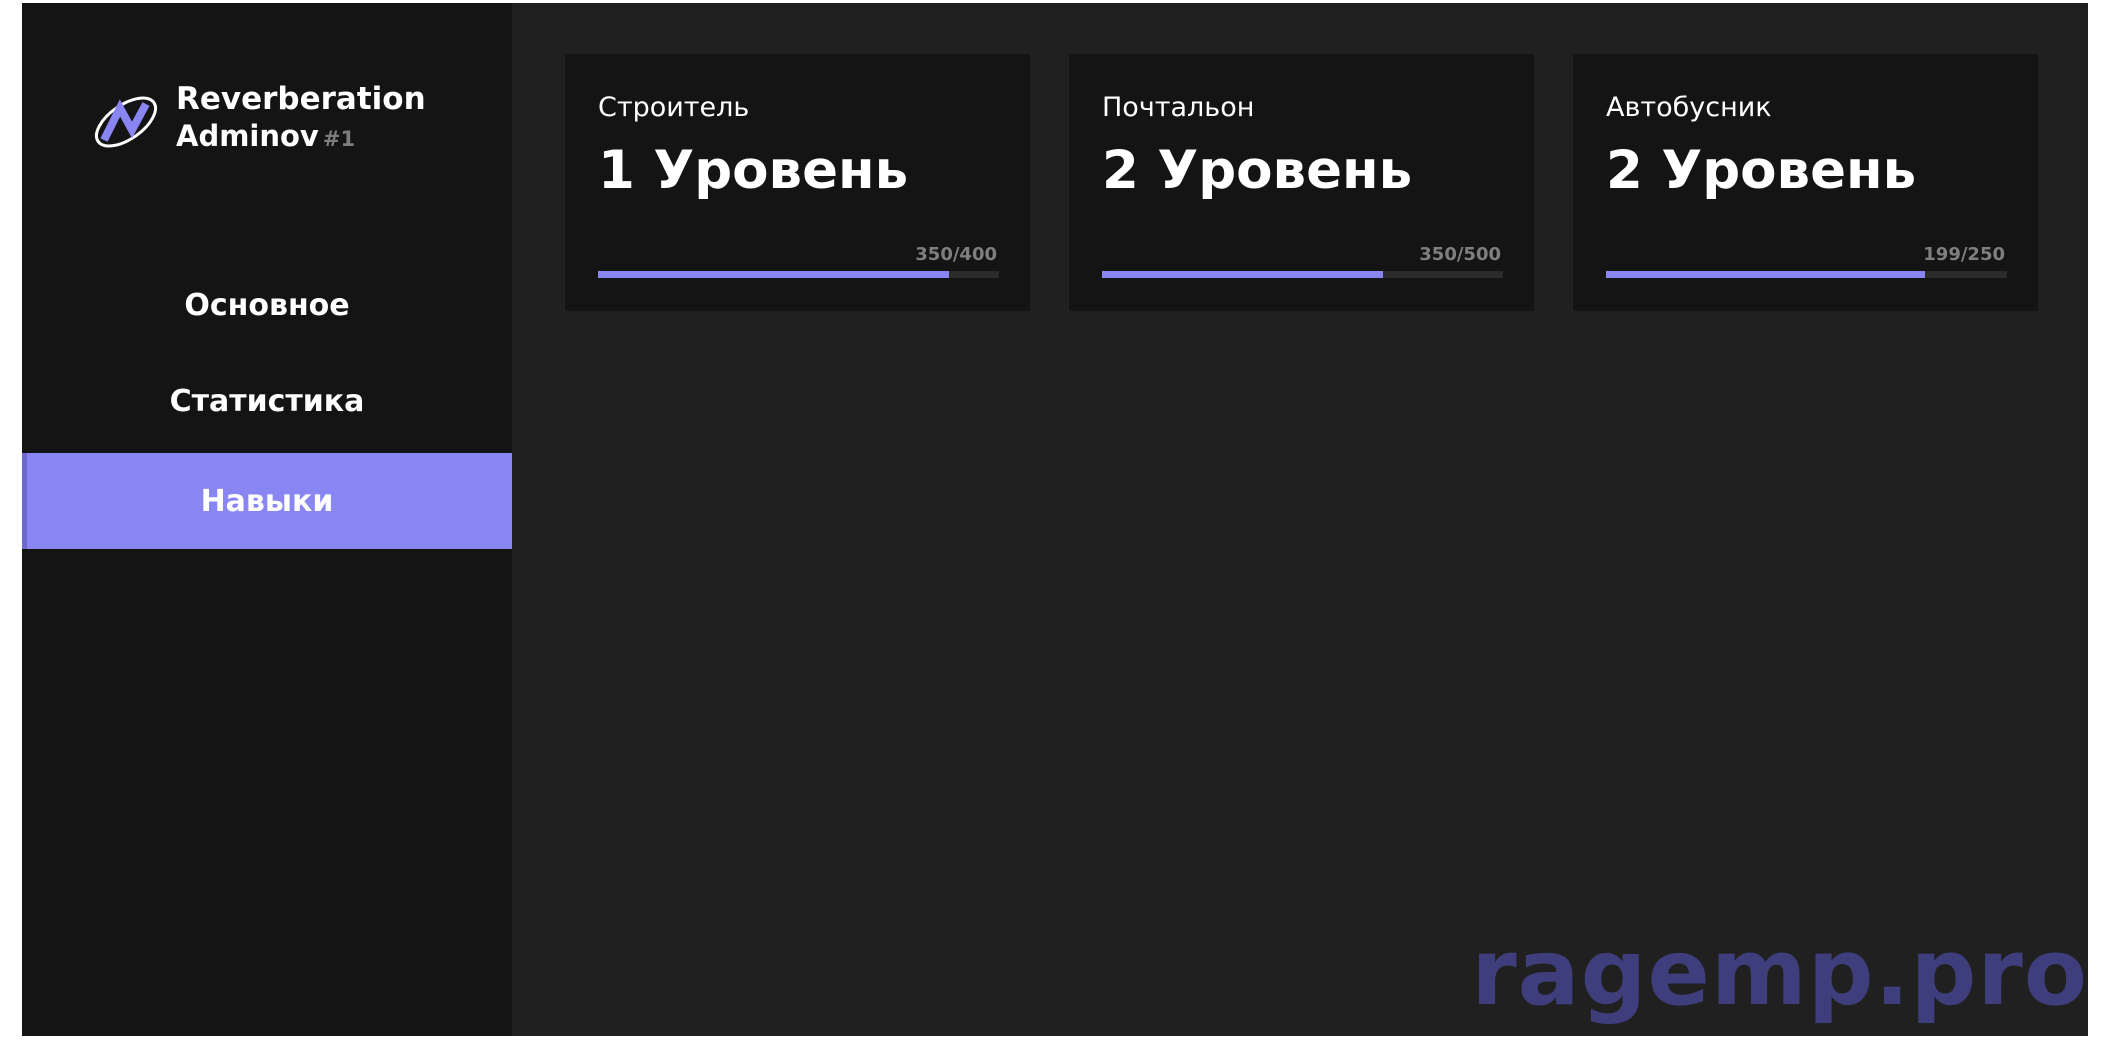  What do you see at coordinates (1689, 107) in the screenshot?
I see `skill-title: Автобусник` at bounding box center [1689, 107].